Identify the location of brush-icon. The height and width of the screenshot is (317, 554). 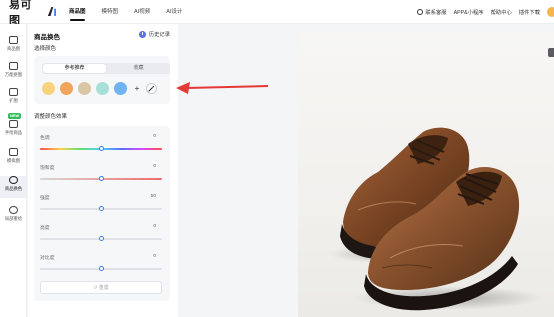
(13, 124).